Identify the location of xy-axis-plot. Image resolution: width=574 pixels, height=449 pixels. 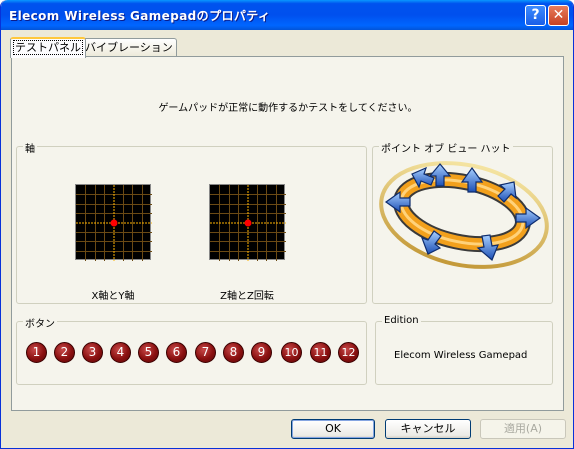
(113, 222).